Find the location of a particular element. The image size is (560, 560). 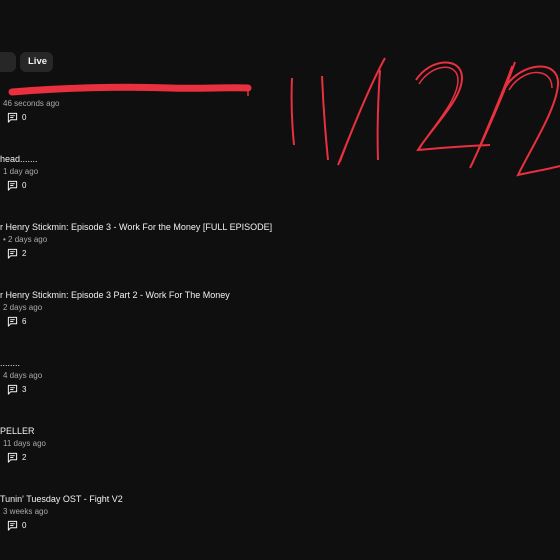

post-timestamp: 1 day ago is located at coordinates (21, 171).